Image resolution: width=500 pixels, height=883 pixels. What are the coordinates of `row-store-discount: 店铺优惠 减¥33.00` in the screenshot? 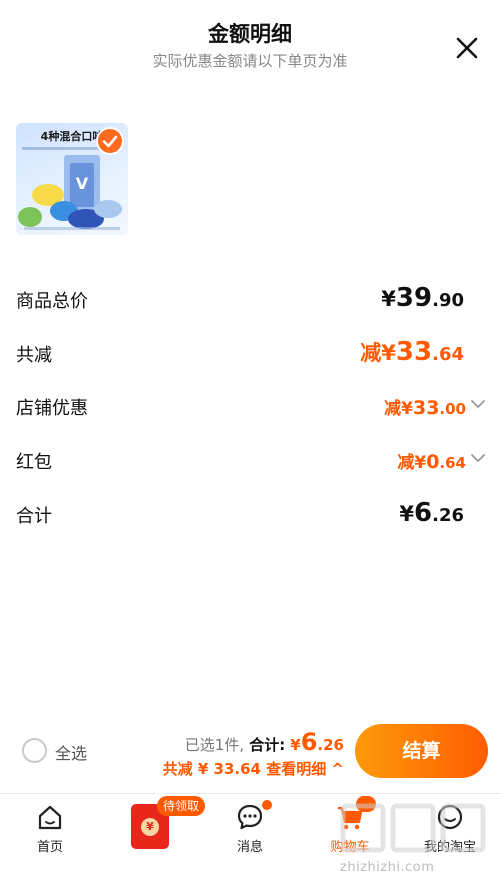 It's located at (251, 407).